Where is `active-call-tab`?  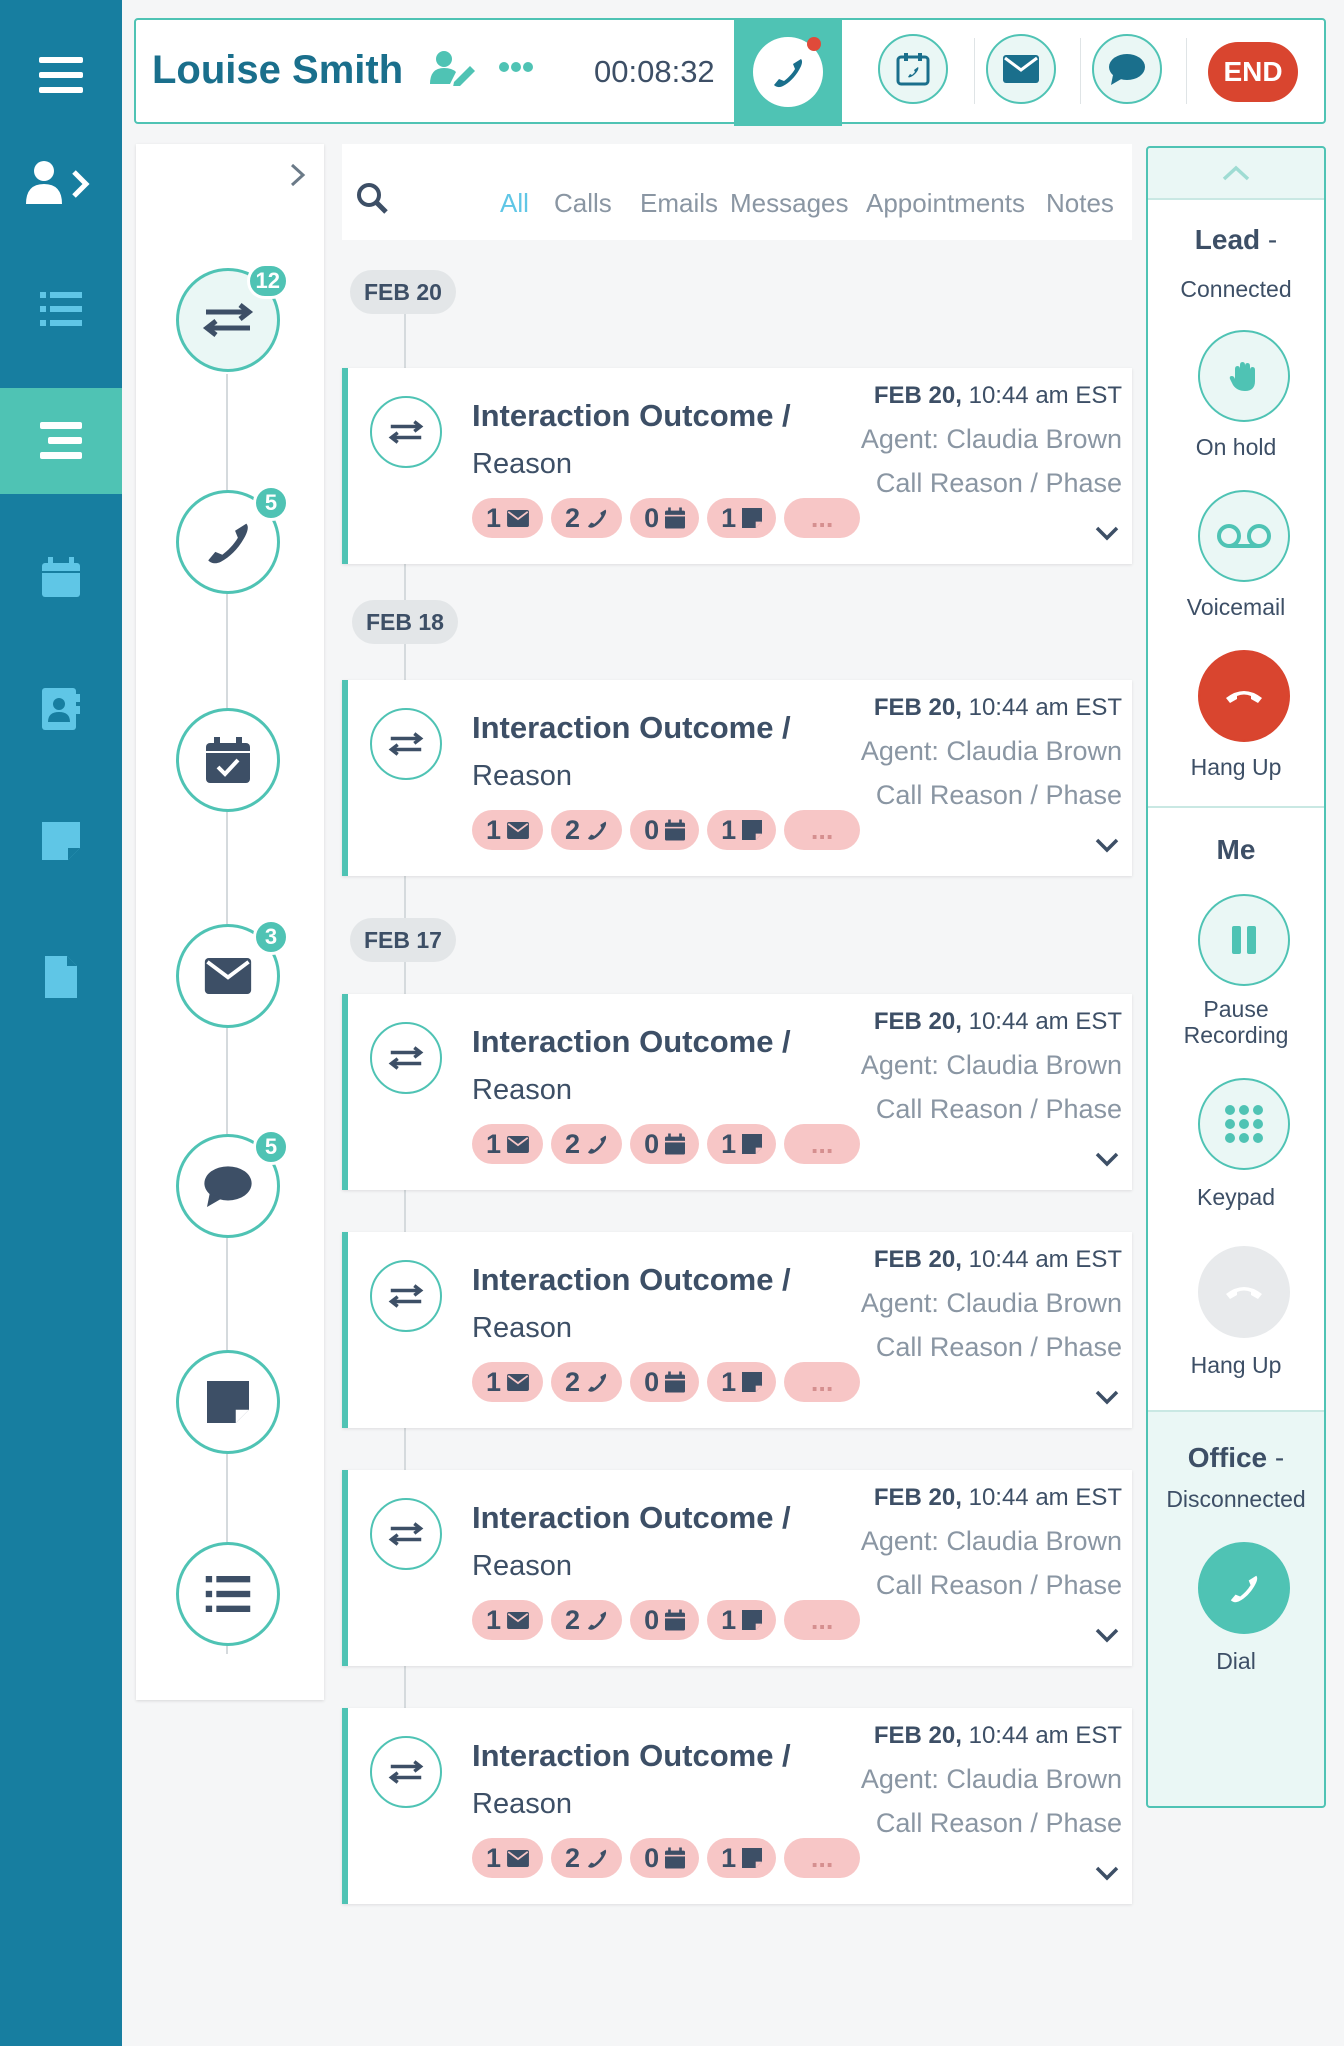 active-call-tab is located at coordinates (788, 72).